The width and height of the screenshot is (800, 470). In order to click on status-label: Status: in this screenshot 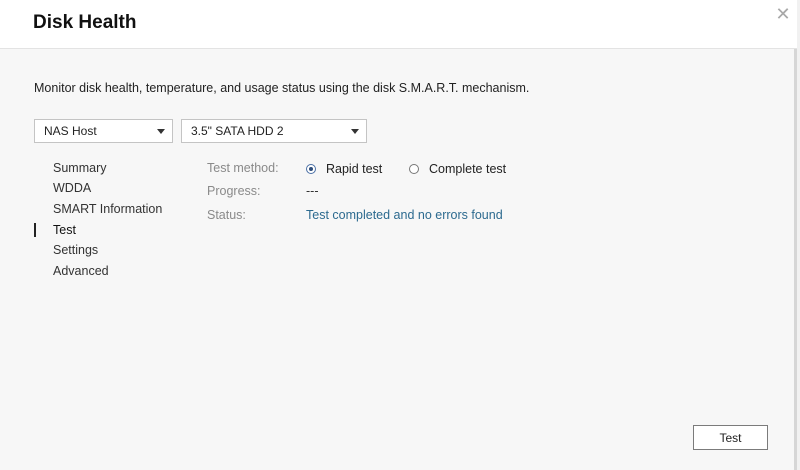, I will do `click(226, 215)`.